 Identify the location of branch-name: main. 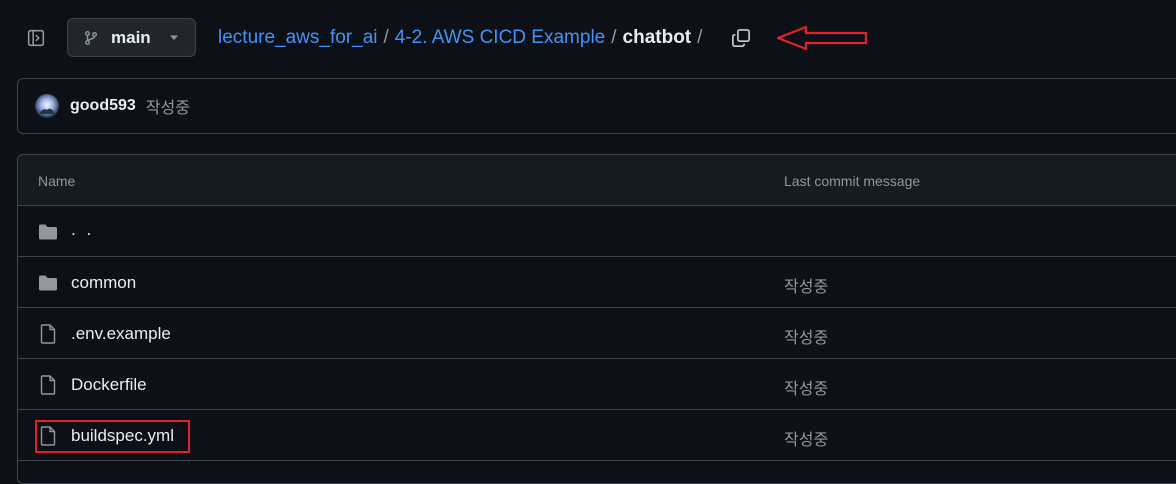
(131, 37).